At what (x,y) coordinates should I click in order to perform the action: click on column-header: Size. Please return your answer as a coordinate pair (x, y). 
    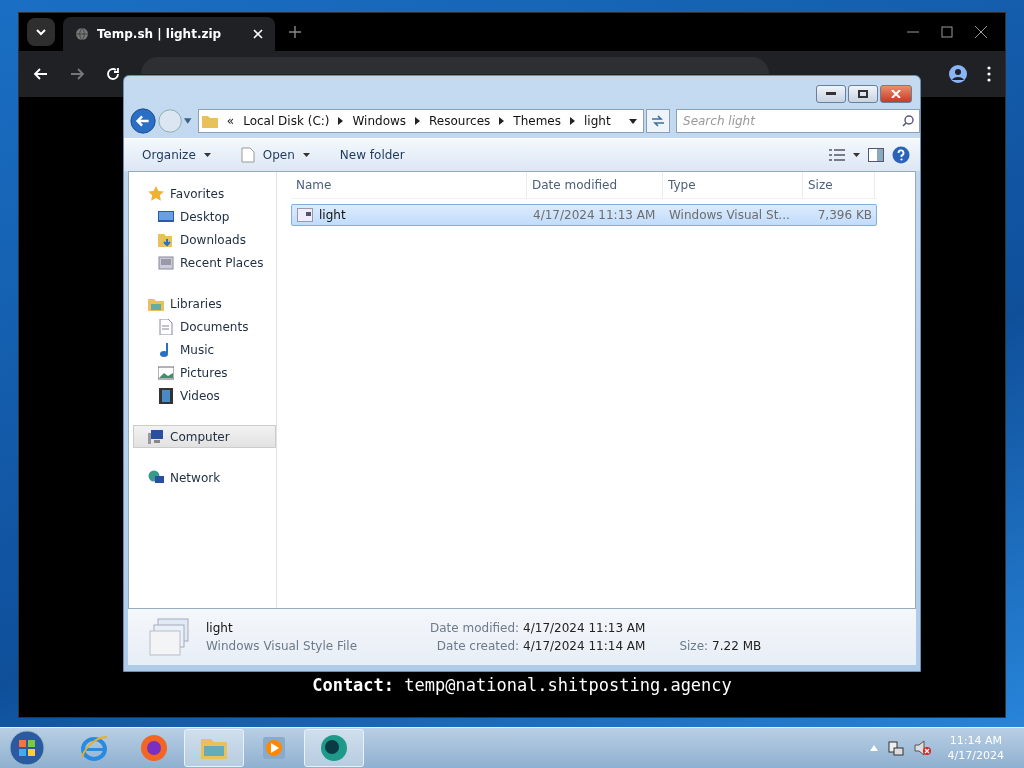
    Looking at the image, I should click on (839, 185).